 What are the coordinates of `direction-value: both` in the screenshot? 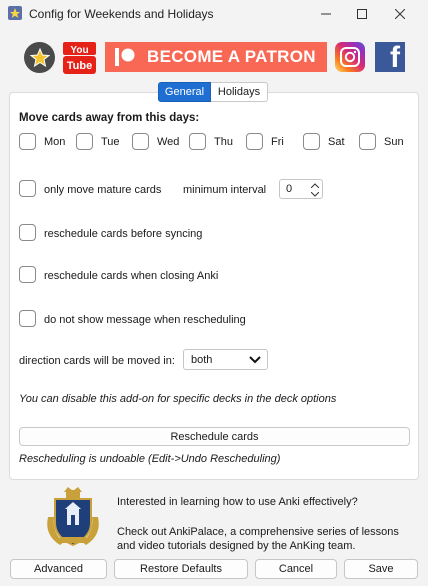 It's located at (202, 360).